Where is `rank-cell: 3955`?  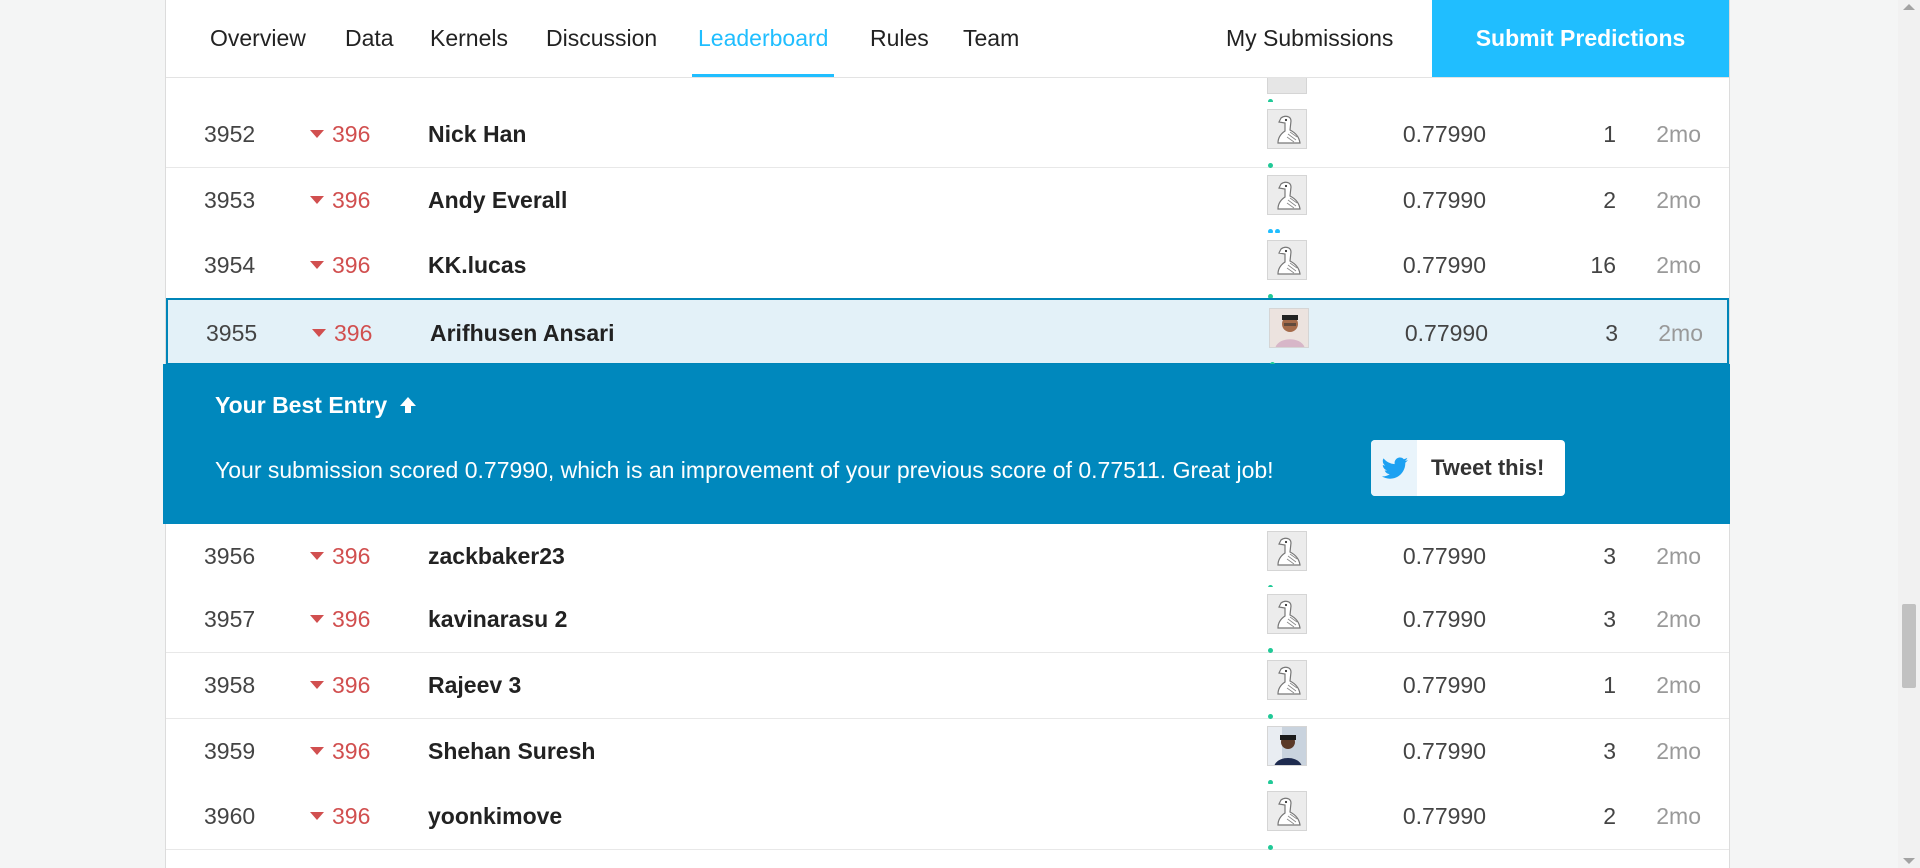 rank-cell: 3955 is located at coordinates (232, 333).